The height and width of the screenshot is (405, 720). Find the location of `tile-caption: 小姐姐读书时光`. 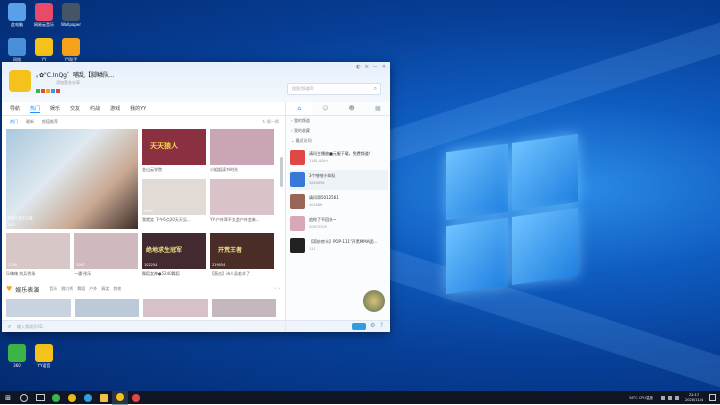

tile-caption: 小姐姐读书时光 is located at coordinates (224, 169).